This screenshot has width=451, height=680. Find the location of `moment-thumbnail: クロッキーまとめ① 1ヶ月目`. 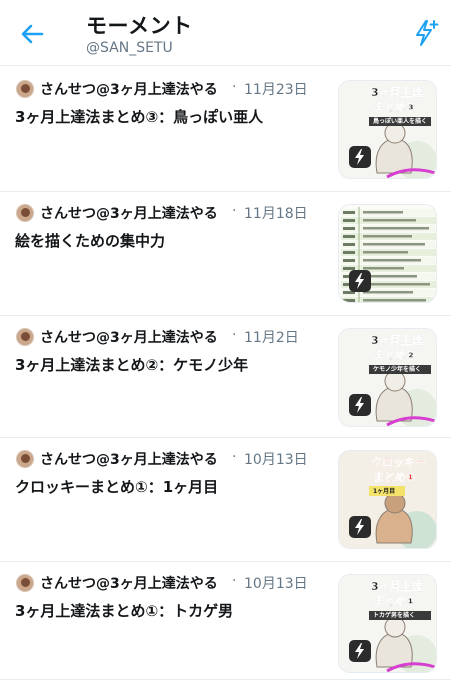

moment-thumbnail: クロッキーまとめ① 1ヶ月目 is located at coordinates (387, 499).